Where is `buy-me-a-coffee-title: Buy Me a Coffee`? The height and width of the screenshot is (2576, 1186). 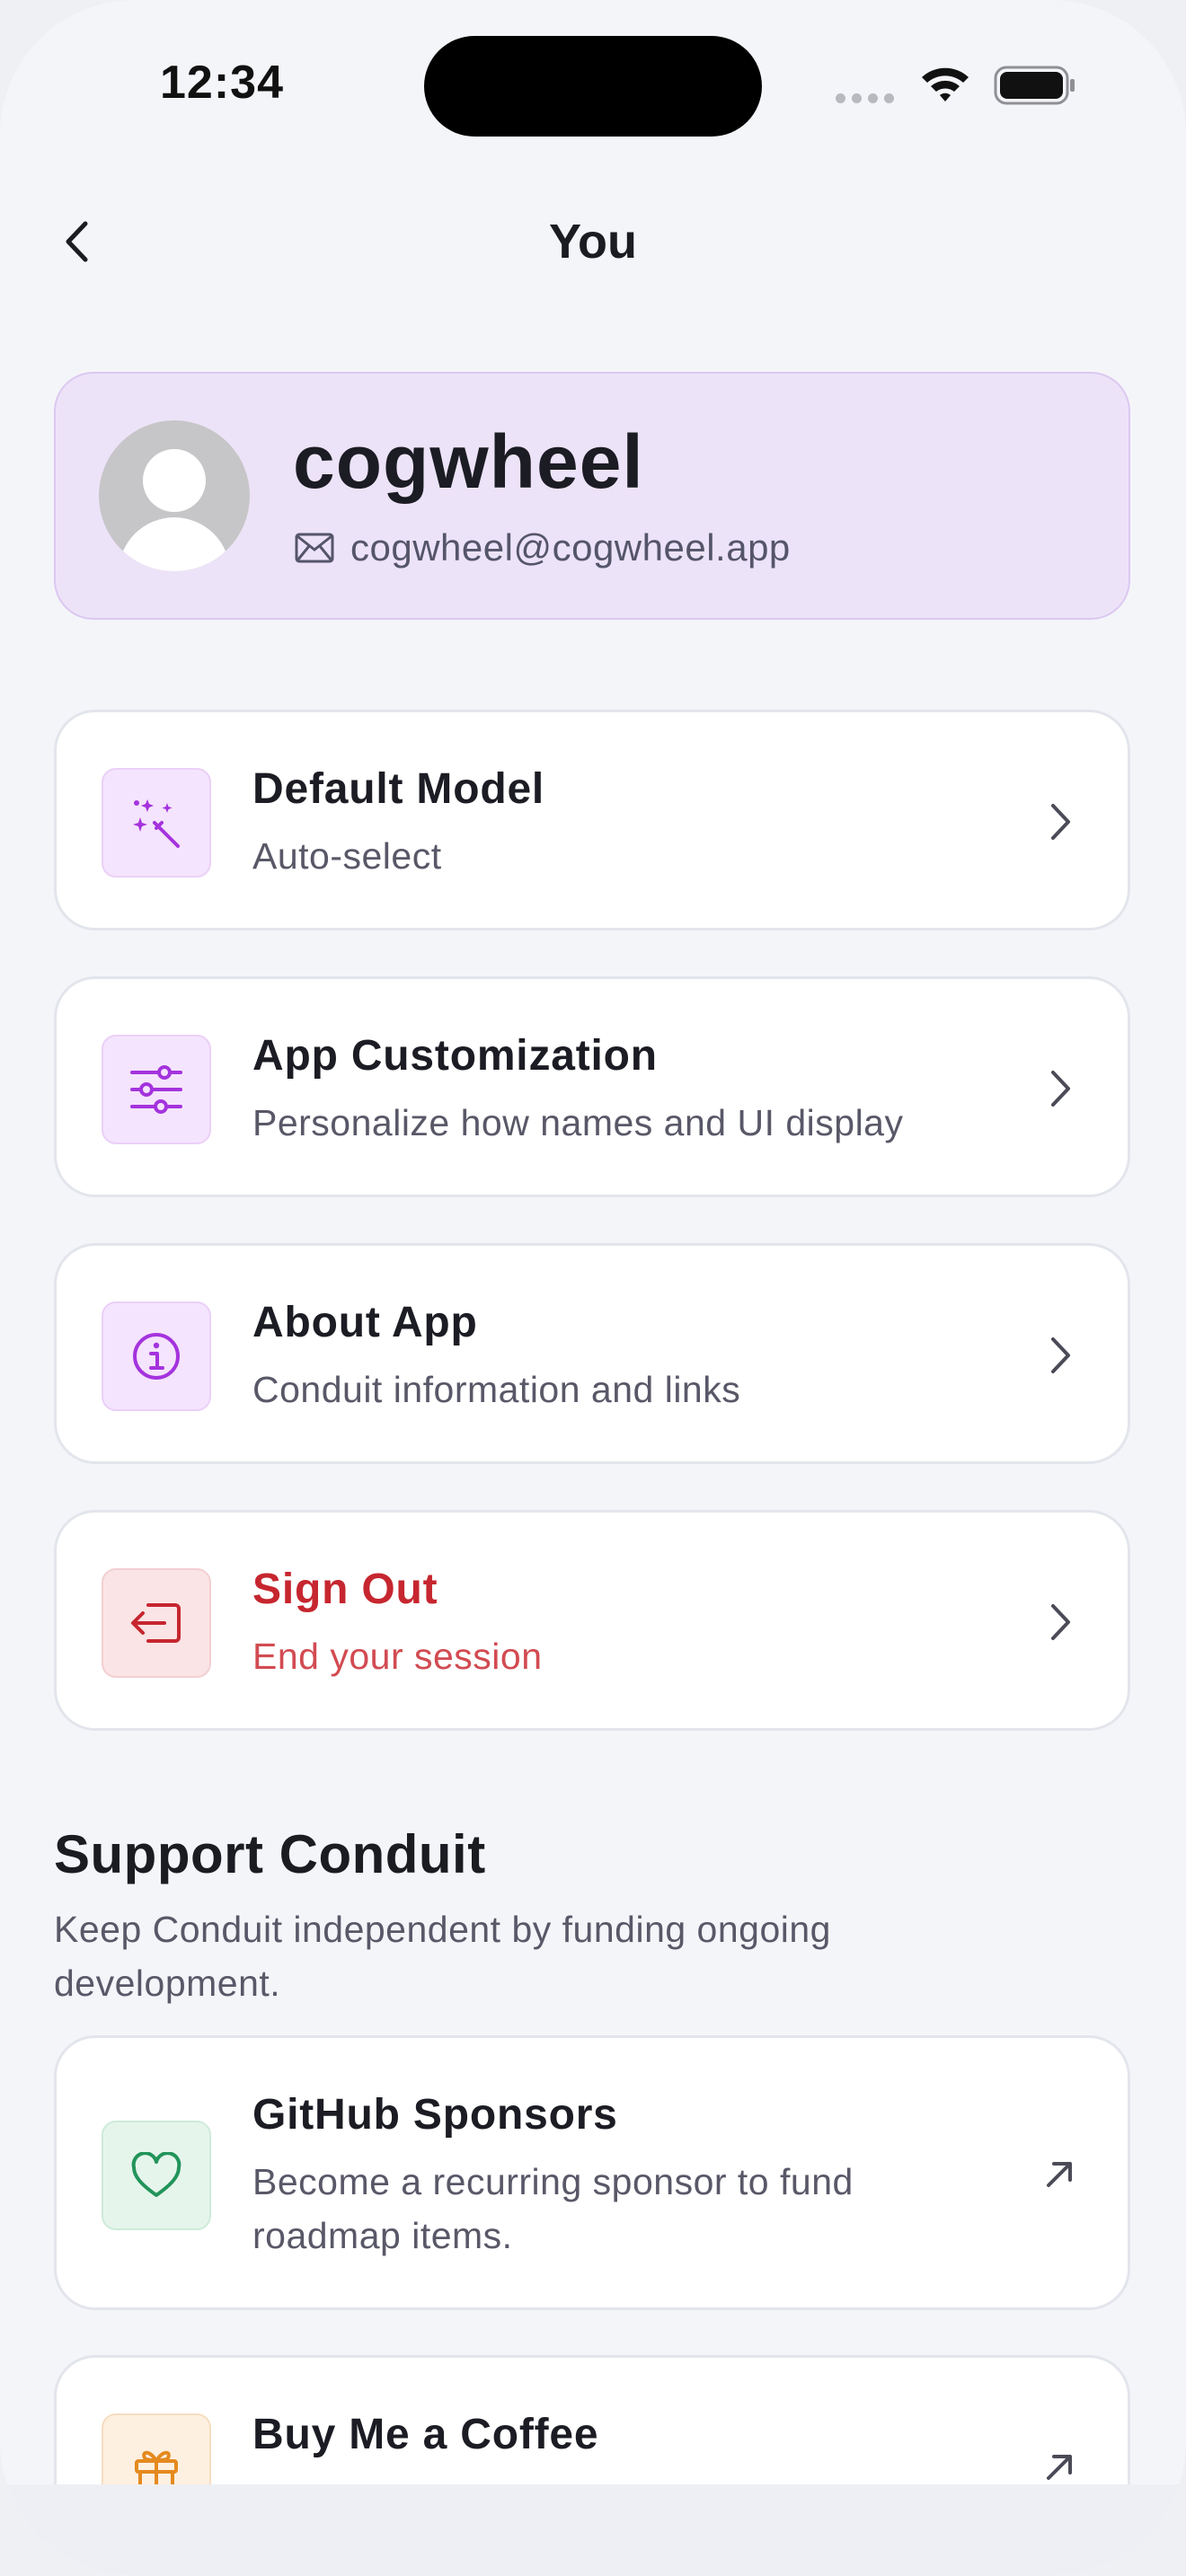
buy-me-a-coffee-title: Buy Me a Coffee is located at coordinates (425, 2434).